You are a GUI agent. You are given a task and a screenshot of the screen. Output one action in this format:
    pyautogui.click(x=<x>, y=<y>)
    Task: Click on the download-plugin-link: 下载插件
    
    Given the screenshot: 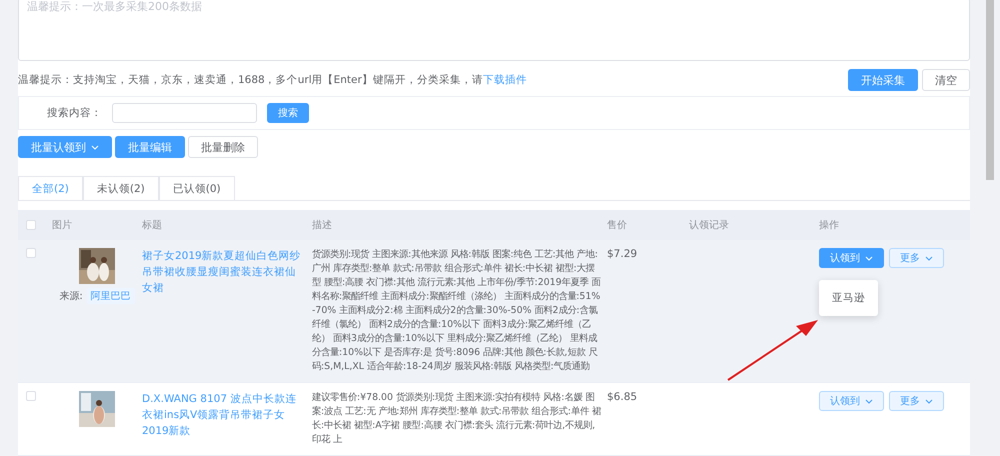 What is the action you would take?
    pyautogui.click(x=504, y=80)
    